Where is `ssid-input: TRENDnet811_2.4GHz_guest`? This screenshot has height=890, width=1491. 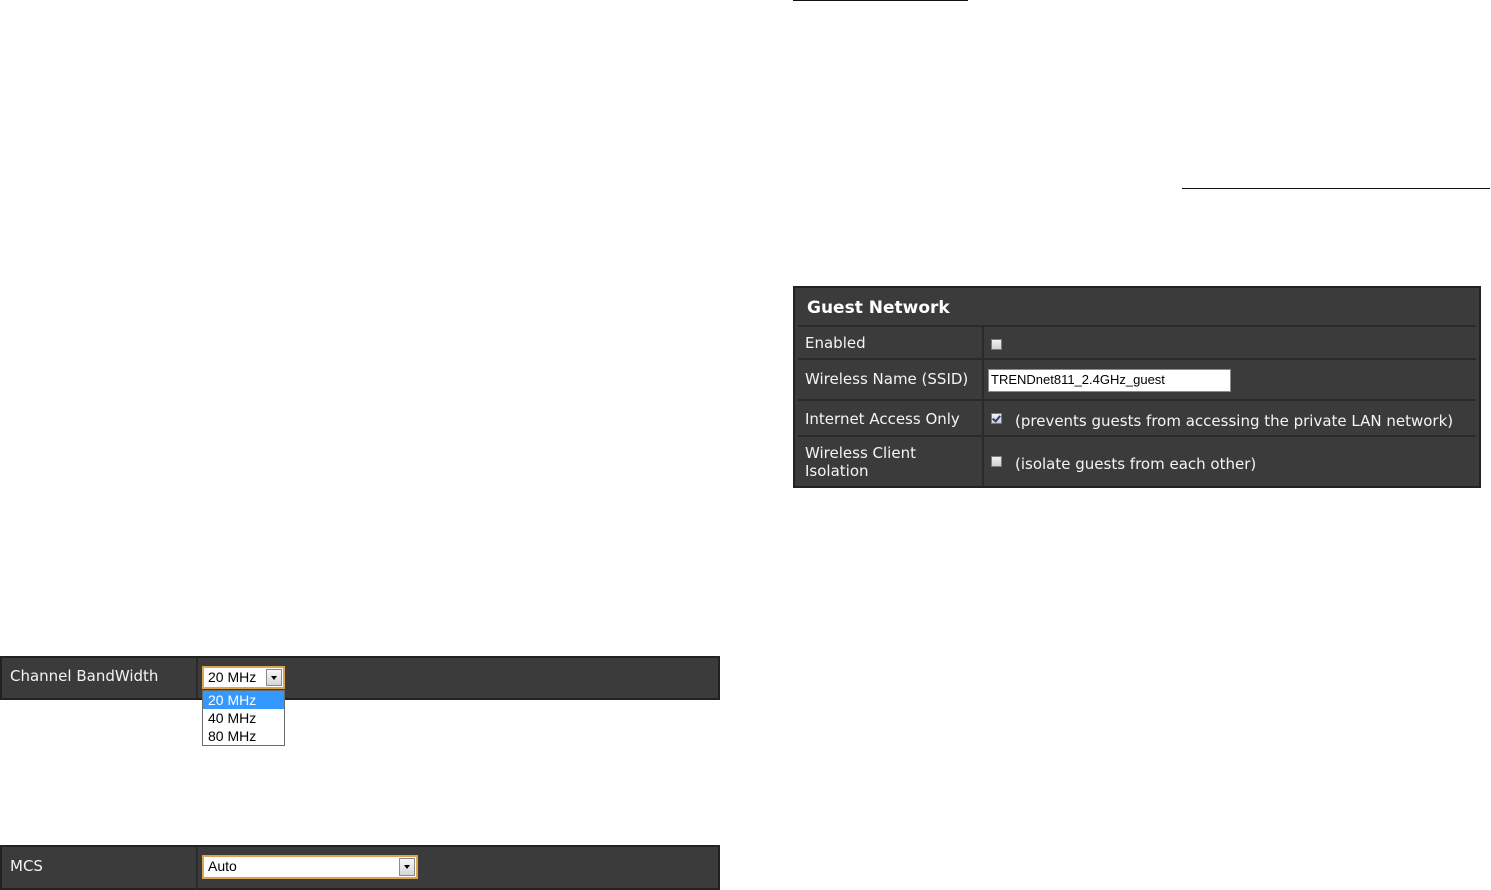
ssid-input: TRENDnet811_2.4GHz_guest is located at coordinates (1109, 380).